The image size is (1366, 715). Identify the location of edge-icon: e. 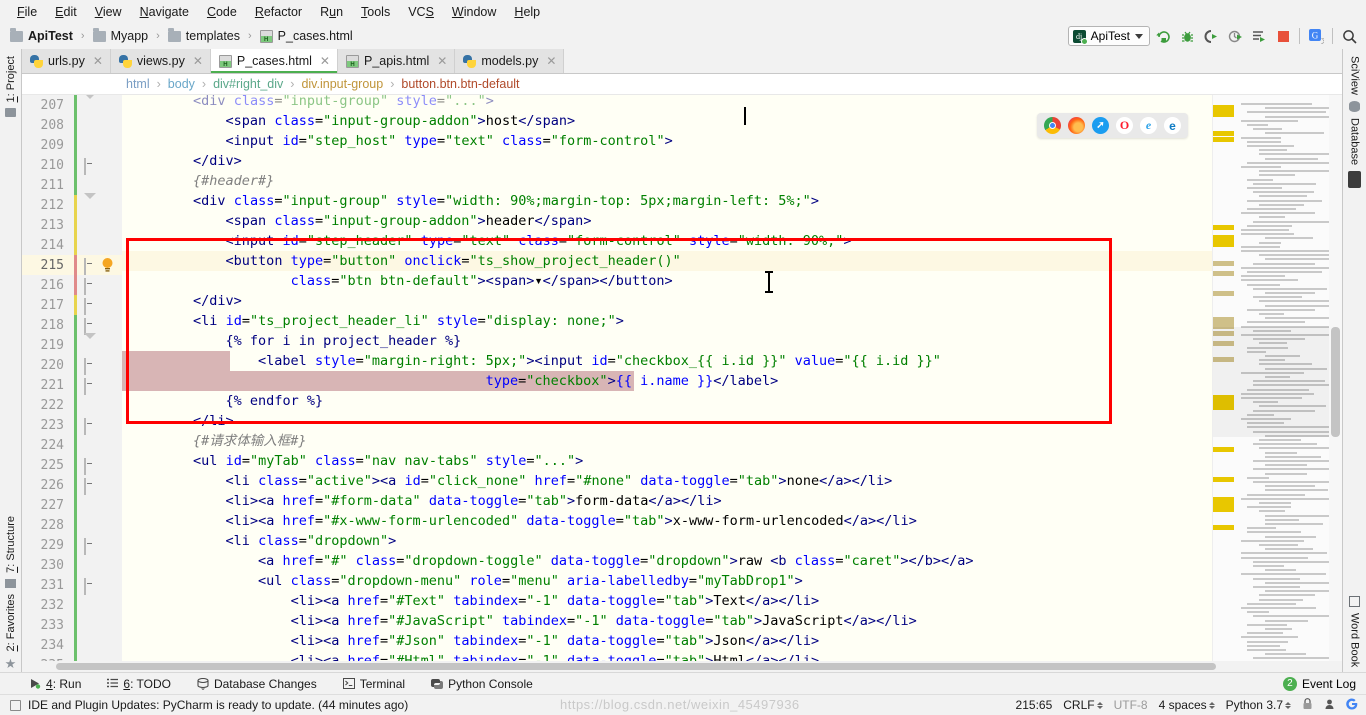
(1172, 125).